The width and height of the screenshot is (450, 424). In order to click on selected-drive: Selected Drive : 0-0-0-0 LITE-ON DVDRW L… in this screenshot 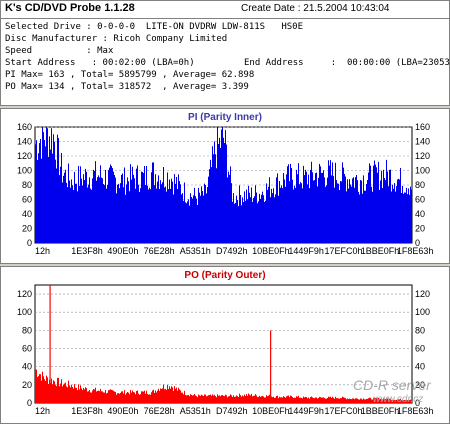, I will do `click(154, 27)`.